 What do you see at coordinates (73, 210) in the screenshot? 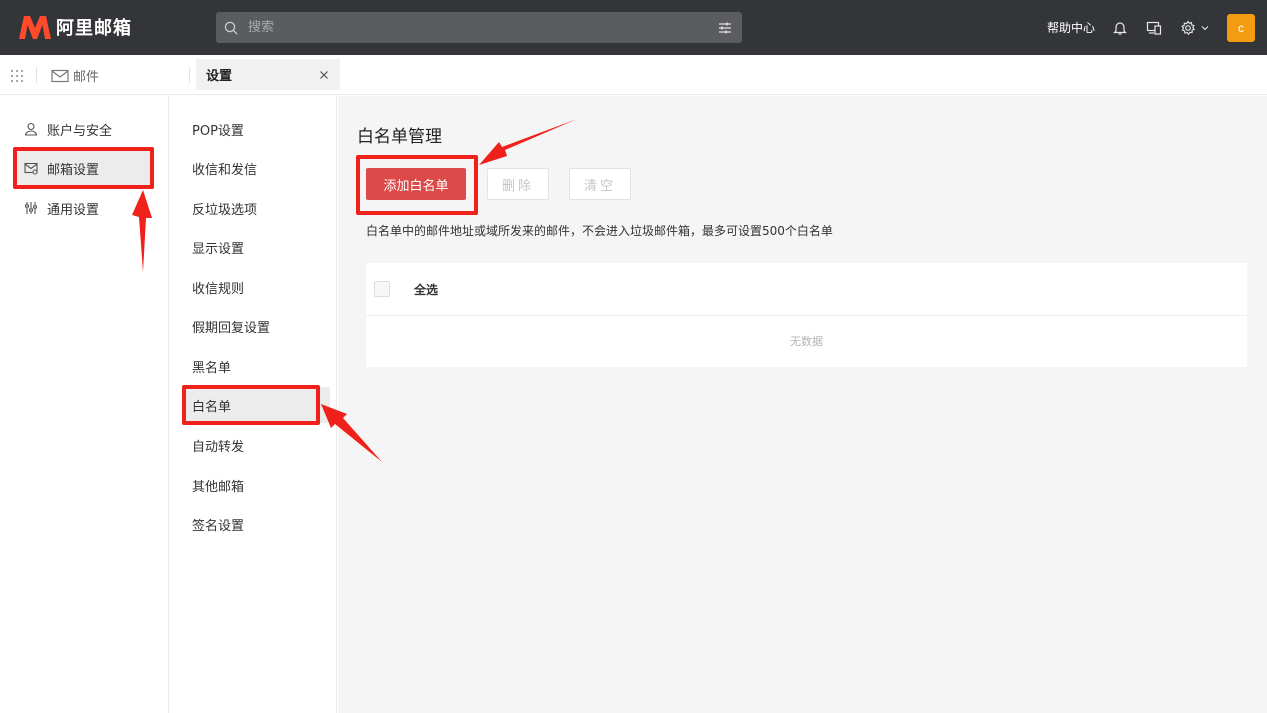
I see `sidebar-item-label: 通用设置` at bounding box center [73, 210].